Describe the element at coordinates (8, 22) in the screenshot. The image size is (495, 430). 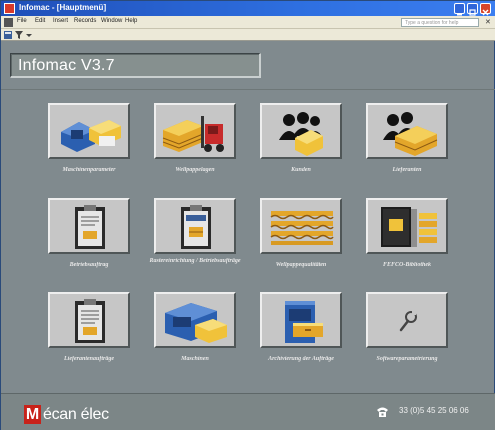
I see `document-icon` at that location.